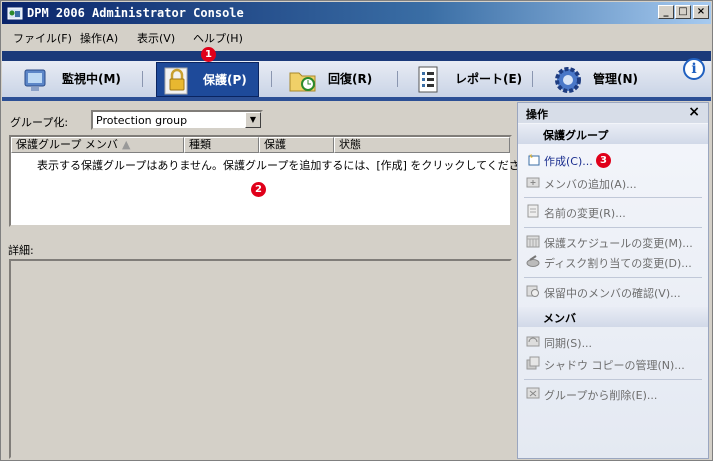  Describe the element at coordinates (616, 79) in the screenshot. I see `tab-label: 管理(N)` at that location.